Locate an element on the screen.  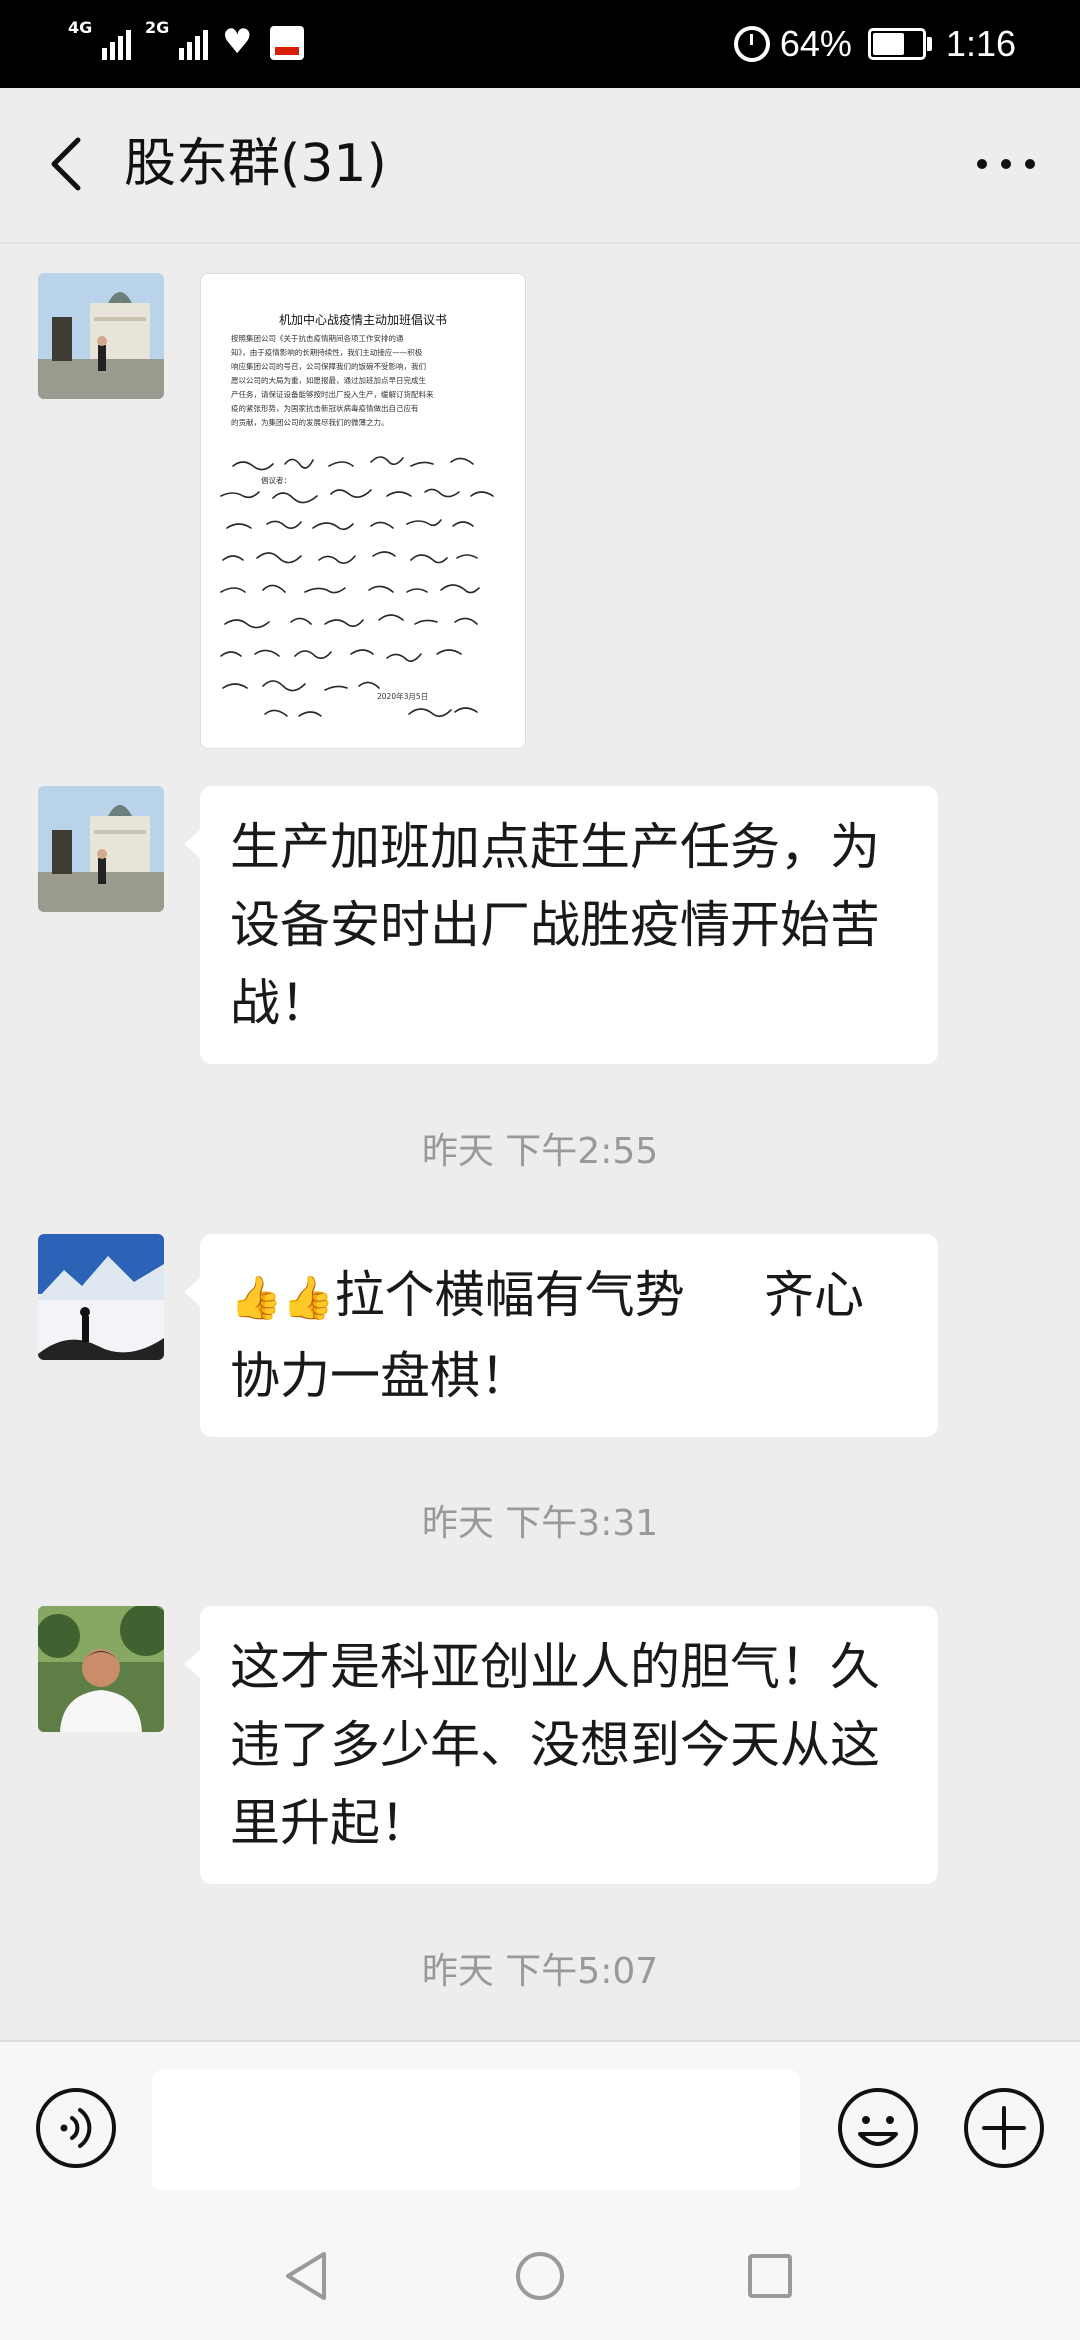
battery-icon is located at coordinates (899, 44).